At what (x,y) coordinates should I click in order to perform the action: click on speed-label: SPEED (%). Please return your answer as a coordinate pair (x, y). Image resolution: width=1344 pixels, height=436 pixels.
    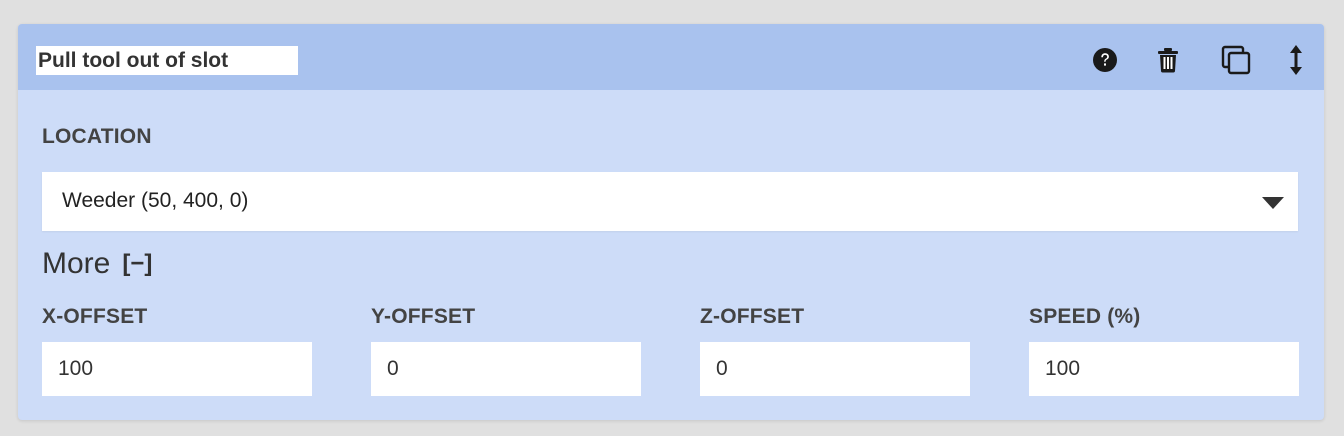
    Looking at the image, I should click on (1085, 316).